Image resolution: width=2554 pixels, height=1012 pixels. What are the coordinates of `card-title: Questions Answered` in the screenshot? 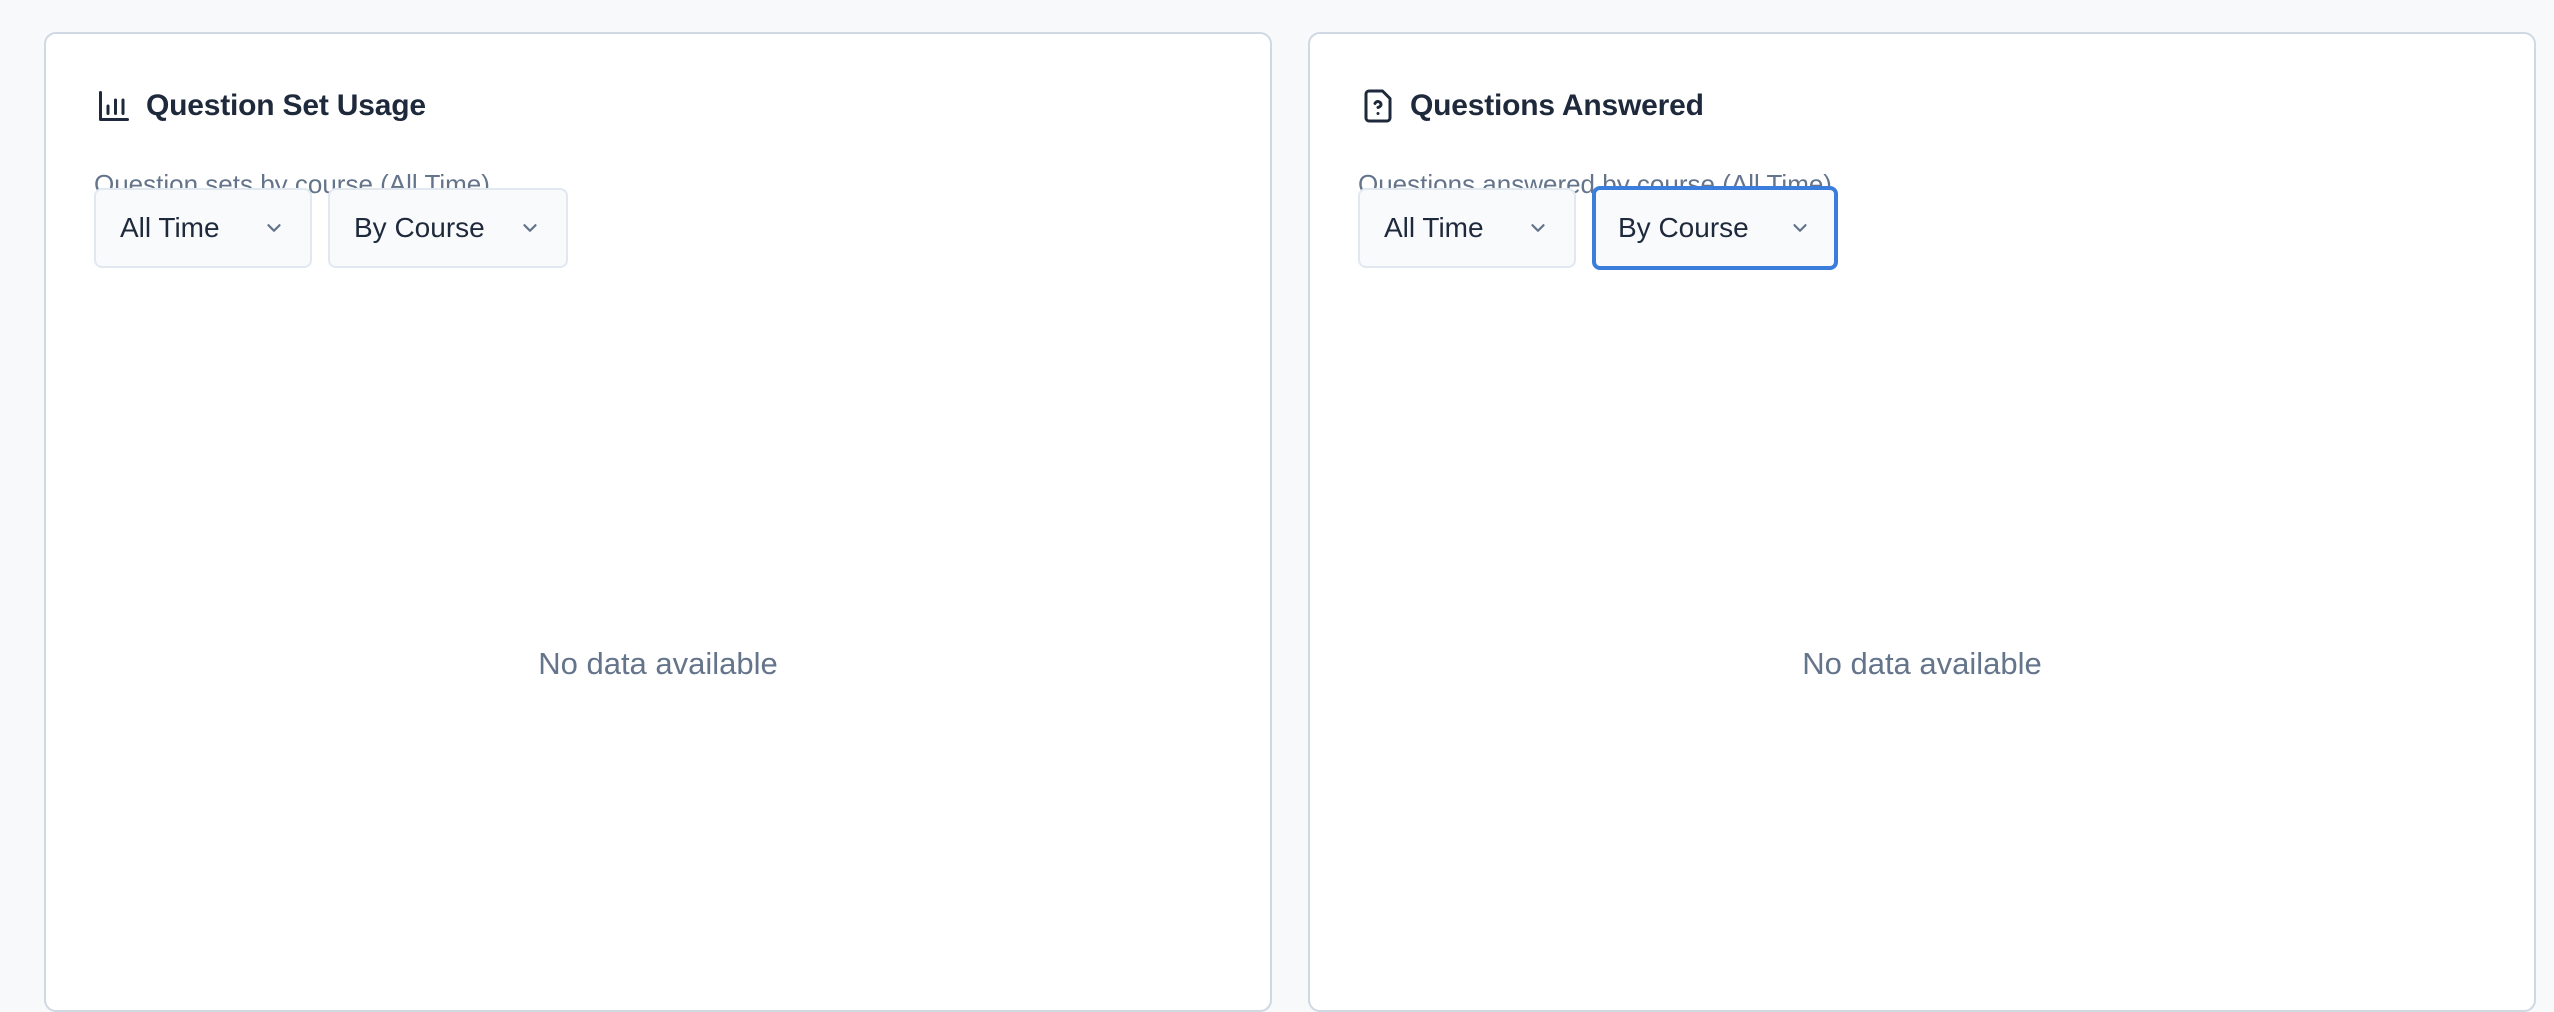 It's located at (1557, 105).